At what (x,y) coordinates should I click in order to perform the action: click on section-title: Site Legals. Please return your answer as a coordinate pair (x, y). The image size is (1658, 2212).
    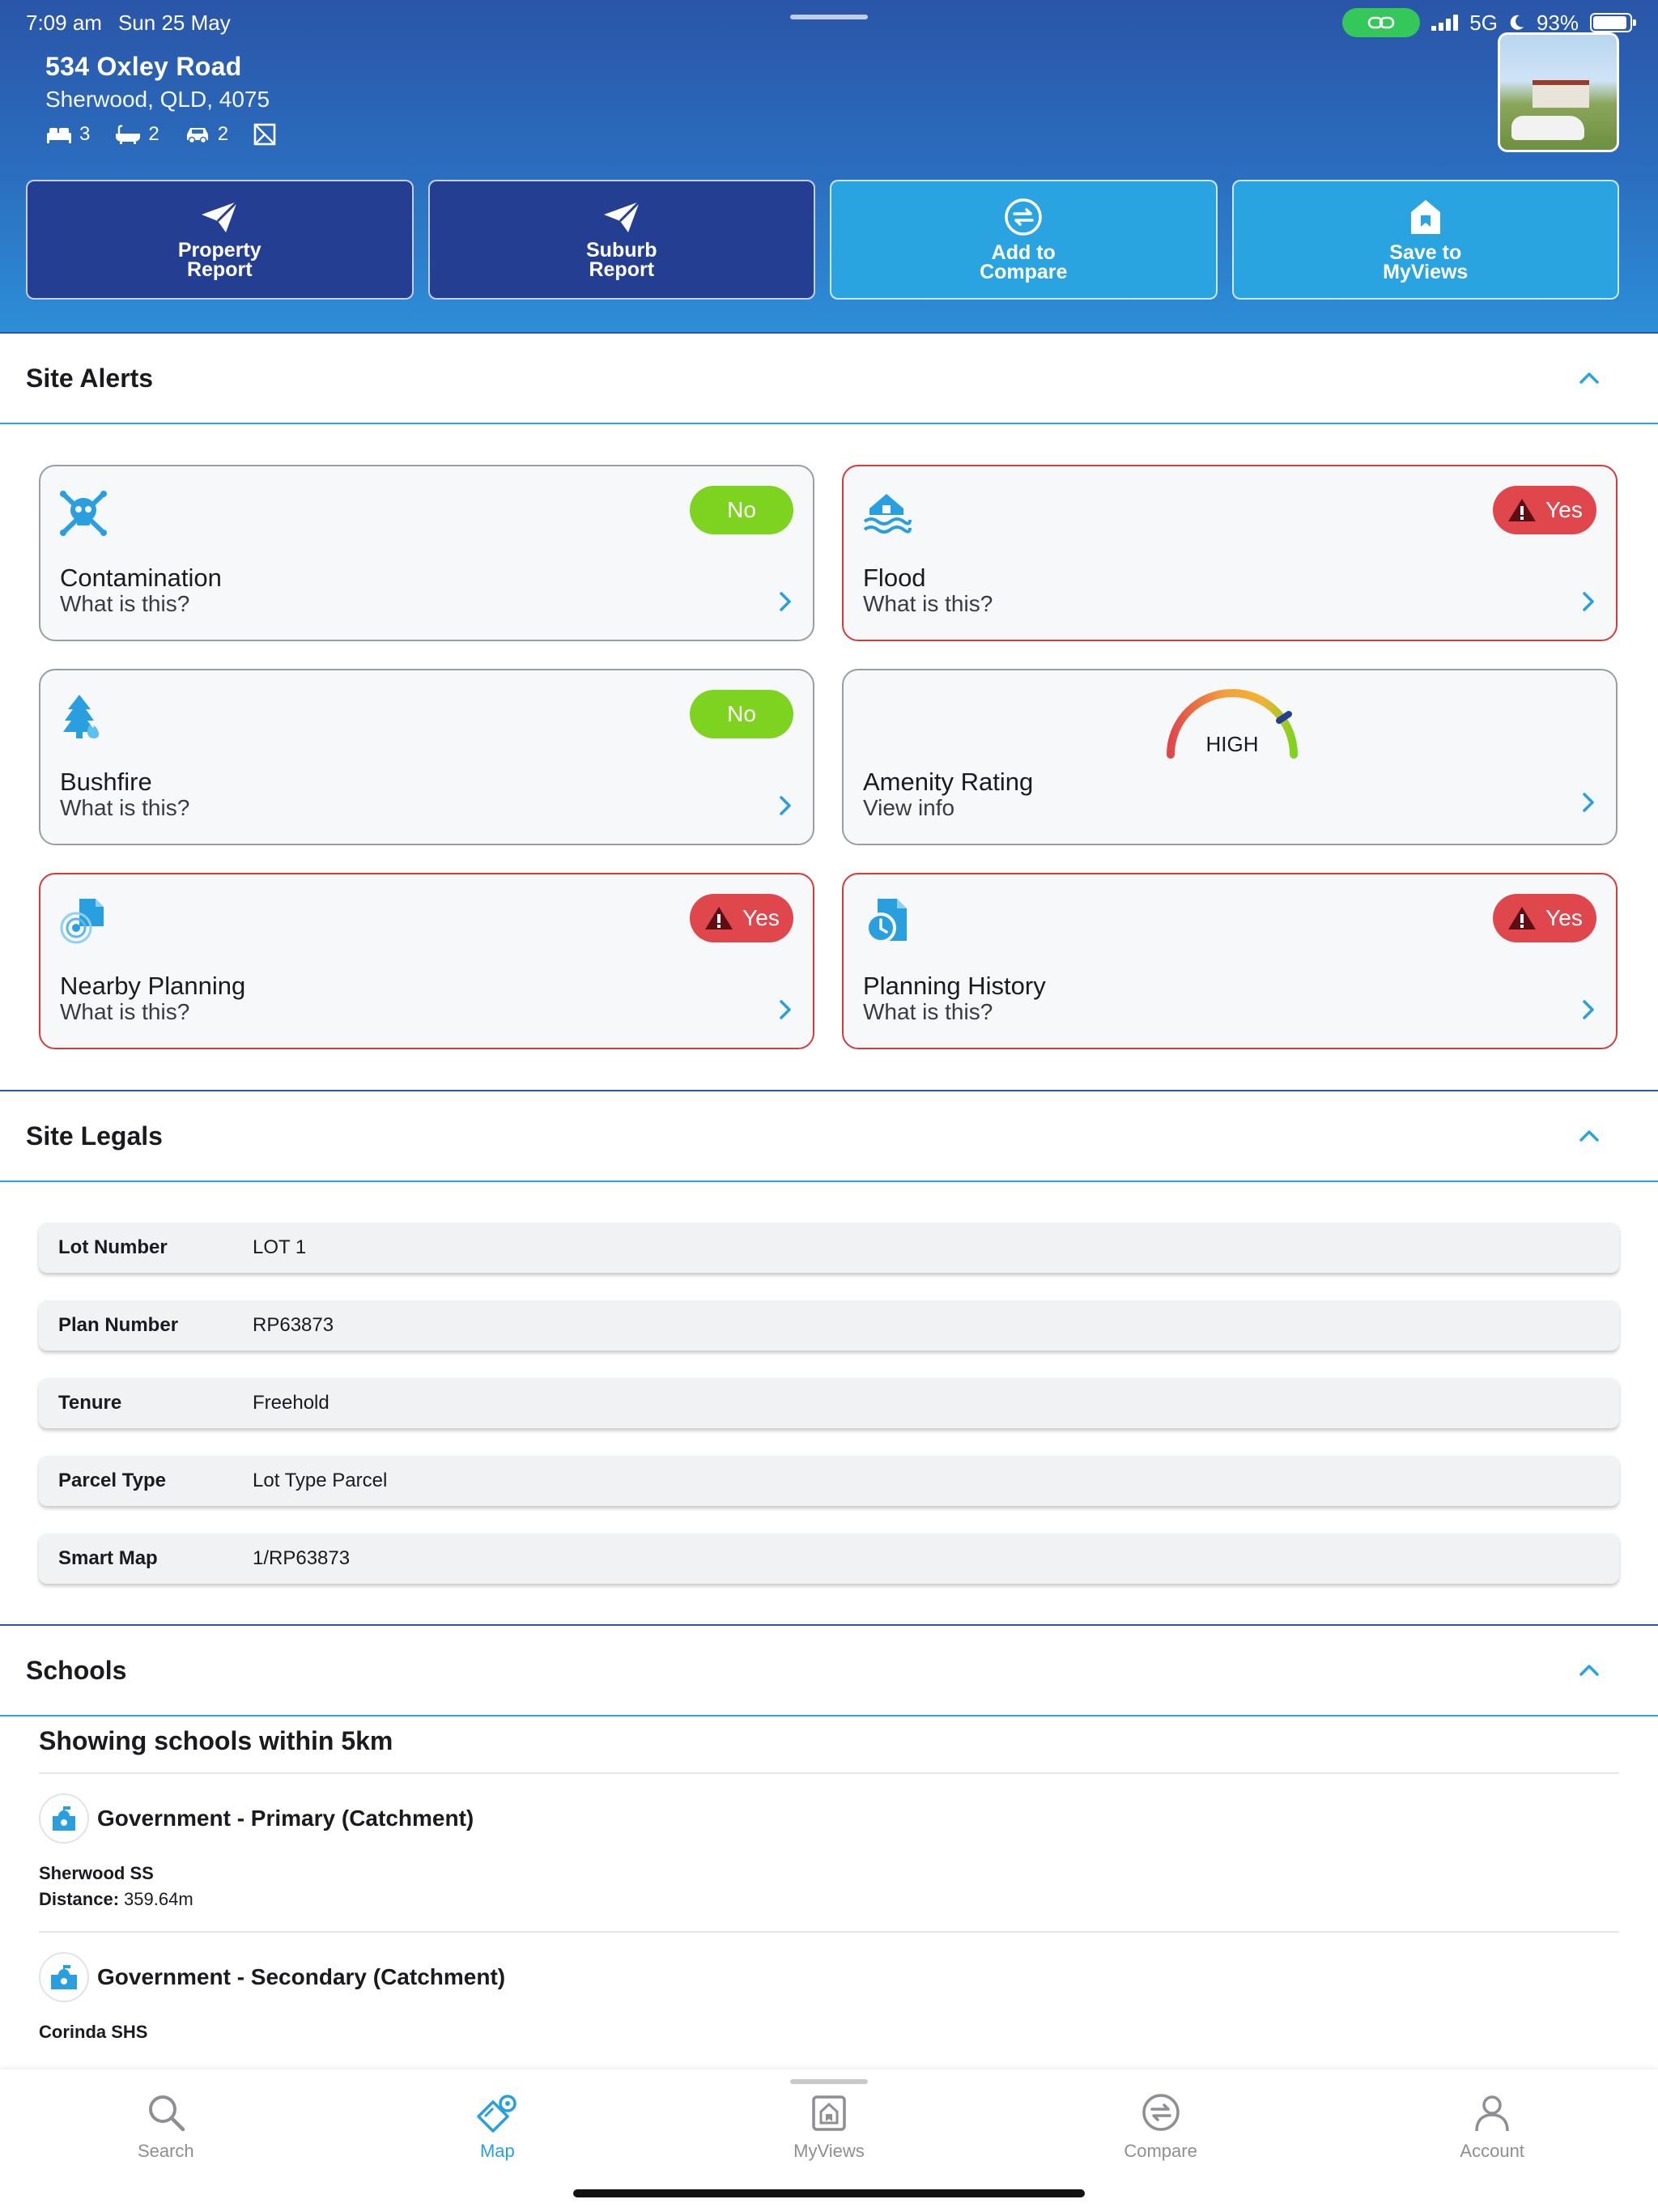
    Looking at the image, I should click on (94, 1136).